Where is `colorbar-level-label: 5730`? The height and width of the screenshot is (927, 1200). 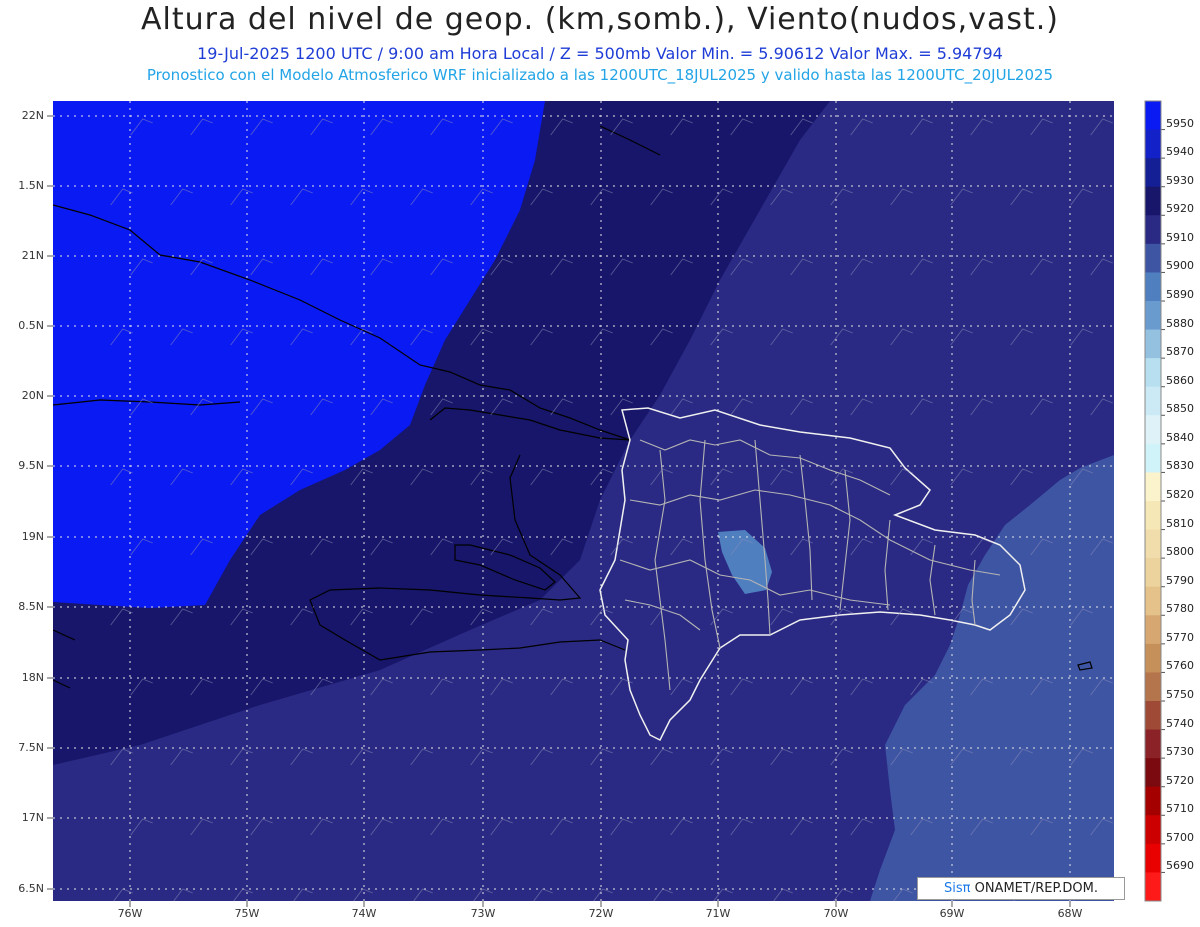
colorbar-level-label: 5730 is located at coordinates (1180, 752).